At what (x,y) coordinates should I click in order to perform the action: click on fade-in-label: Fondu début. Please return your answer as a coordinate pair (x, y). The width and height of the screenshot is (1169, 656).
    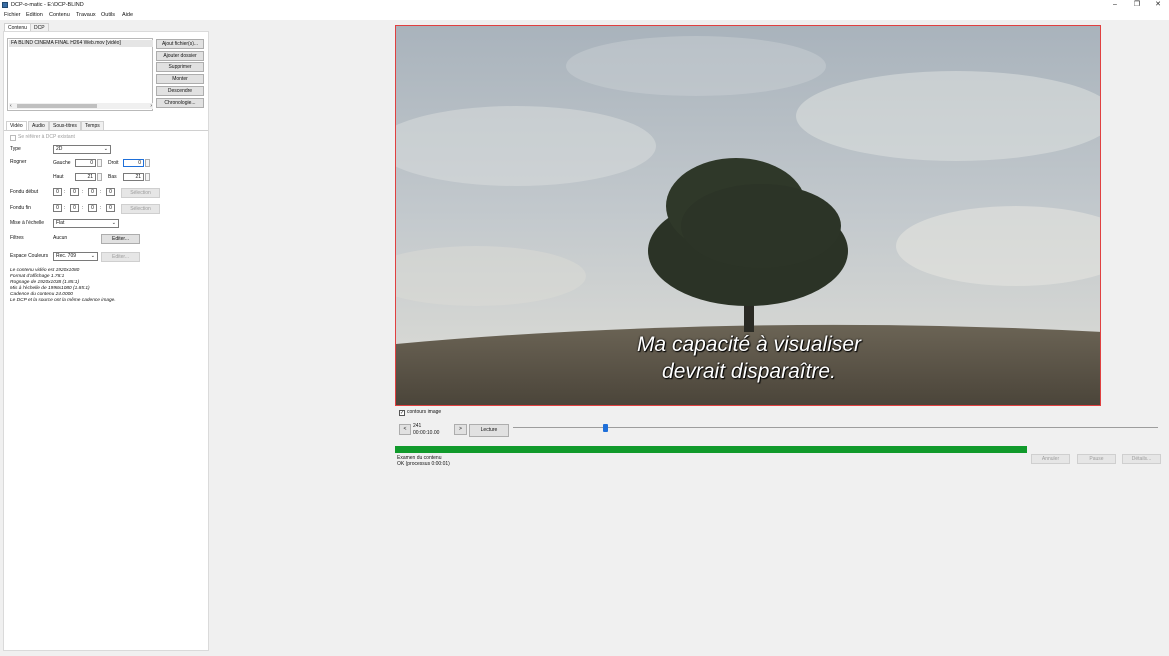
    Looking at the image, I should click on (24, 192).